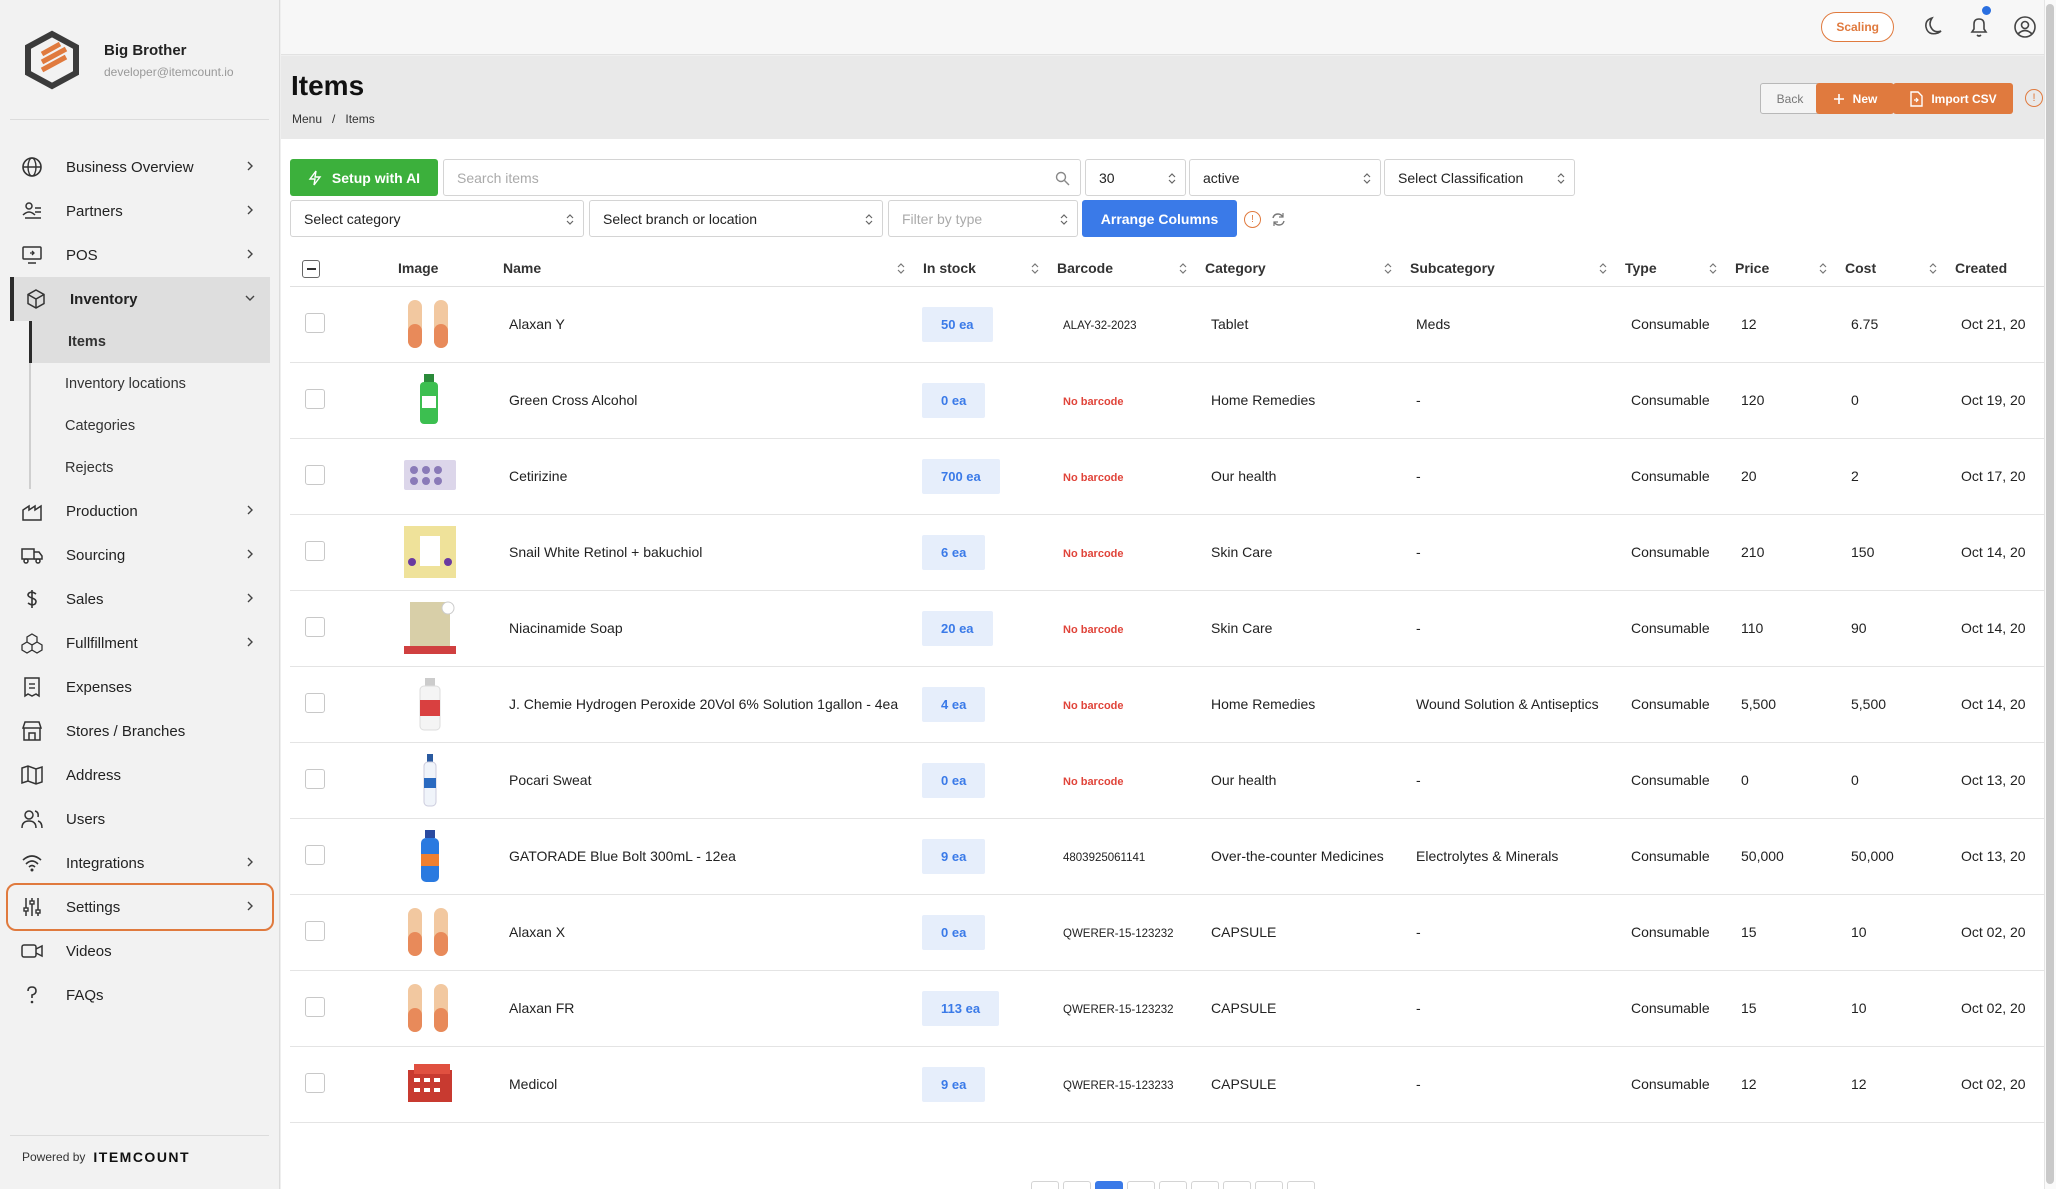  I want to click on sidebar-item-fullfillment: Fullfillment, so click(140, 643).